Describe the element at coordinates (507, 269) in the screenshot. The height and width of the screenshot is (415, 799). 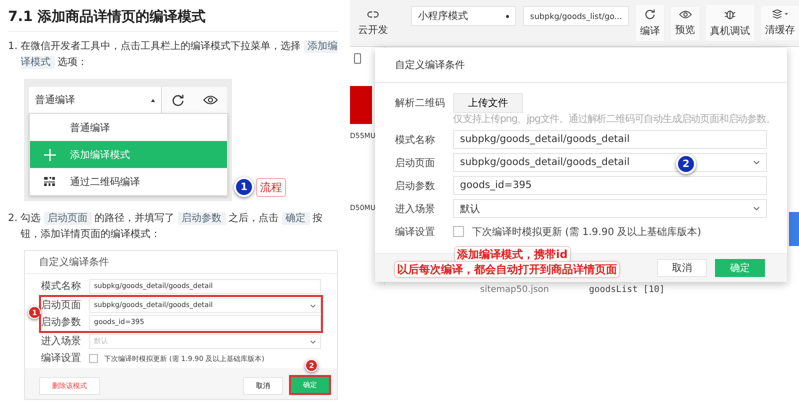
I see `annotation-text: 以后每次编译，都会自动打开到商品详情页面` at that location.